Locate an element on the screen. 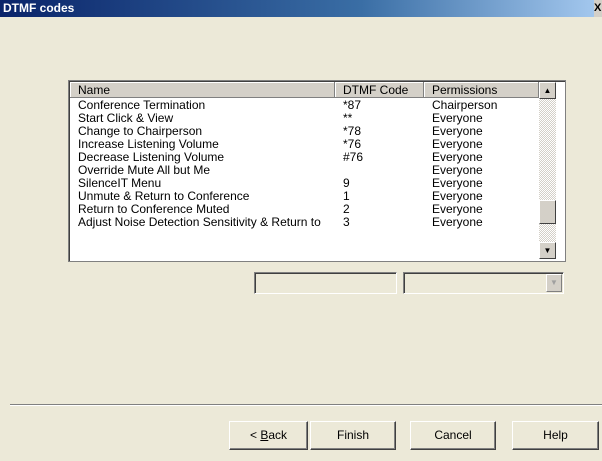 The height and width of the screenshot is (461, 602). footer-divider is located at coordinates (306, 405).